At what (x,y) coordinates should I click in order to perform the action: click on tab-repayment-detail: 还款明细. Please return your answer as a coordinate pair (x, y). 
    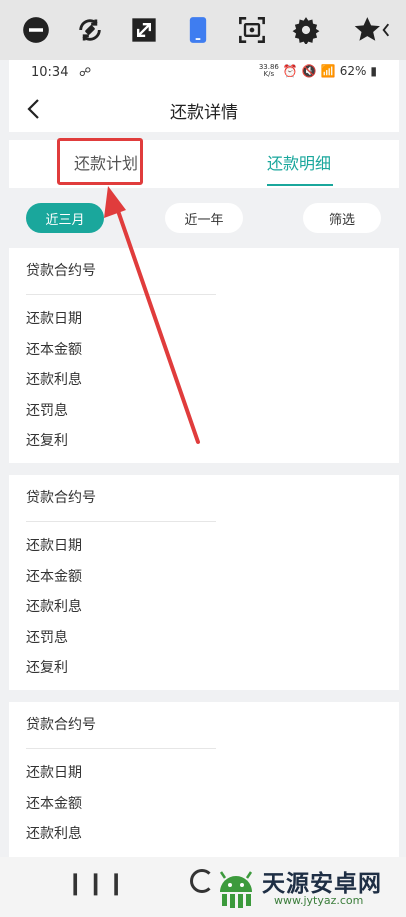
    Looking at the image, I should click on (299, 162).